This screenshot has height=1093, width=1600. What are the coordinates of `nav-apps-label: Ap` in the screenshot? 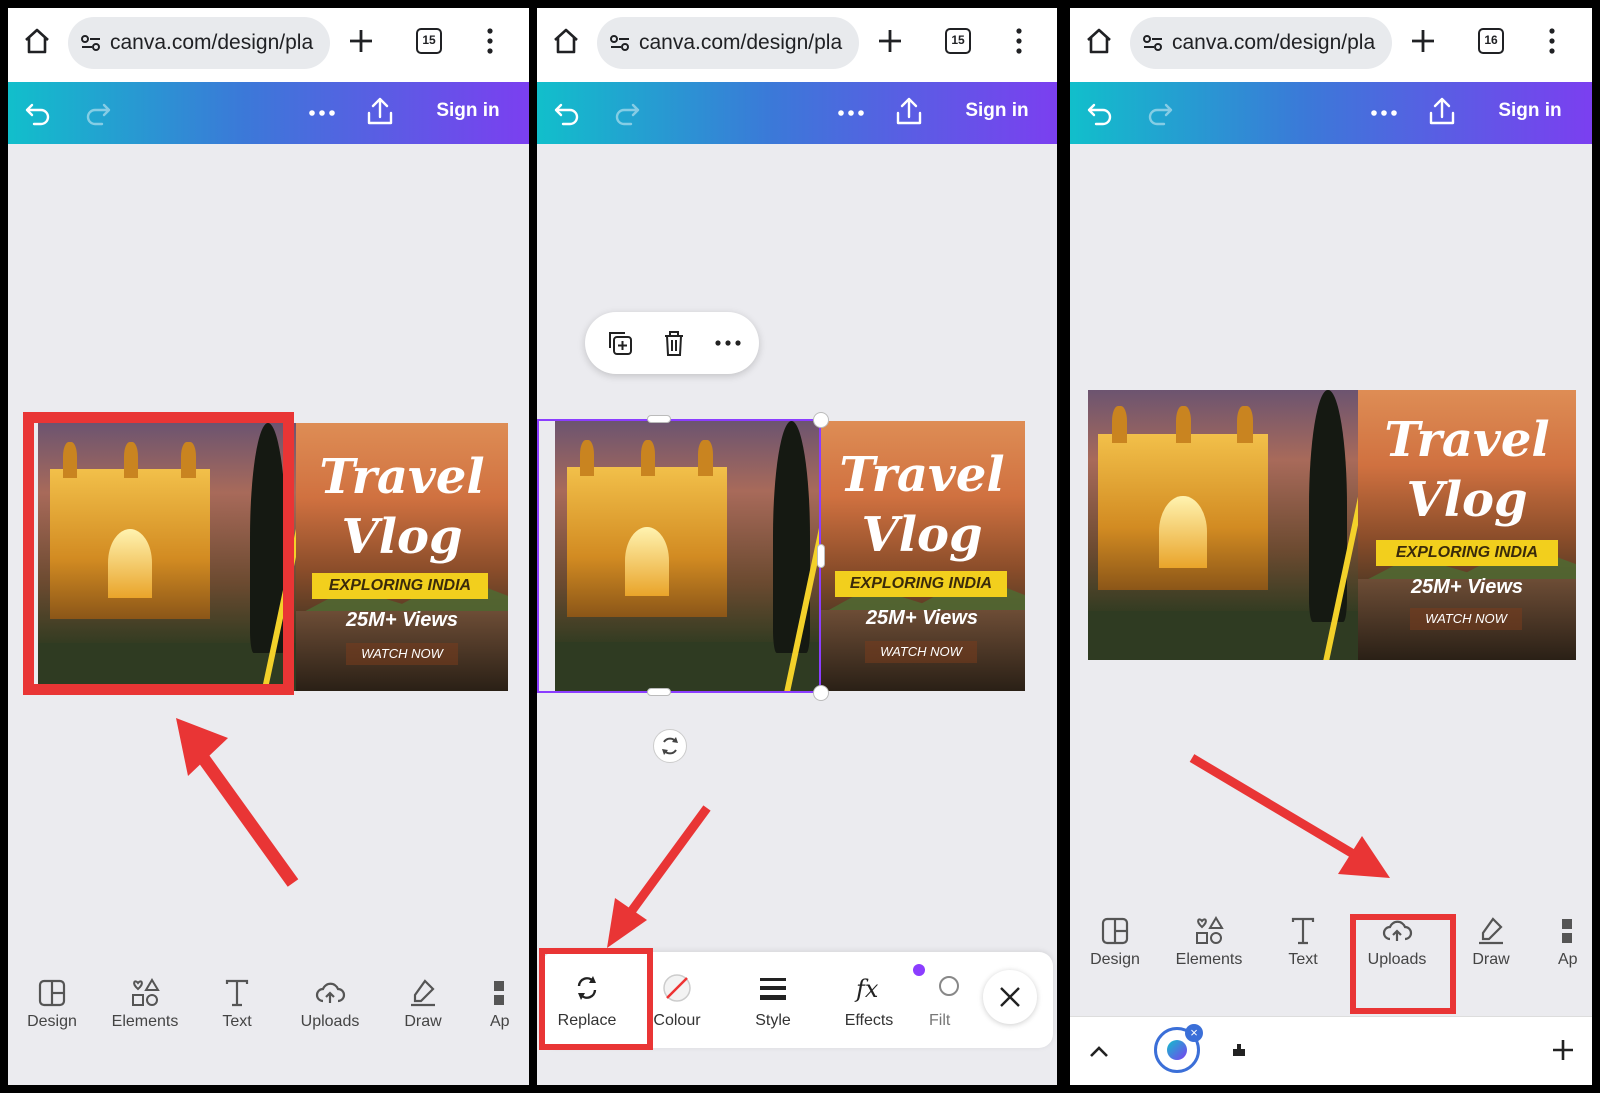 It's located at (1568, 959).